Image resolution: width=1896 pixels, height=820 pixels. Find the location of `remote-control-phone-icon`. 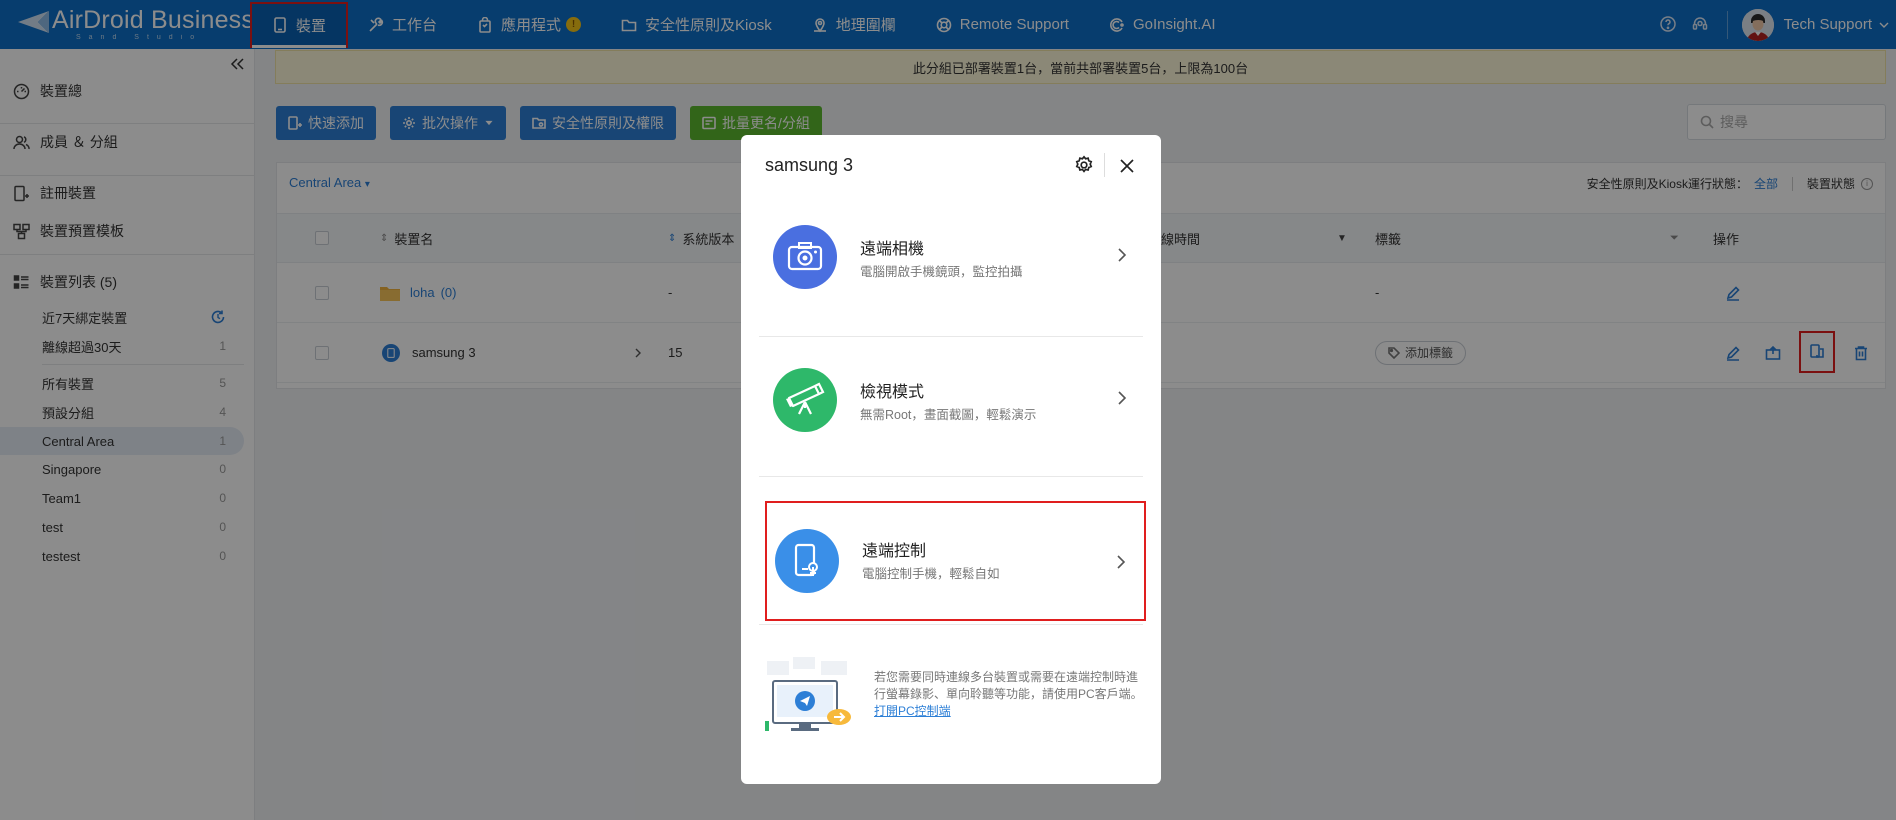

remote-control-phone-icon is located at coordinates (807, 561).